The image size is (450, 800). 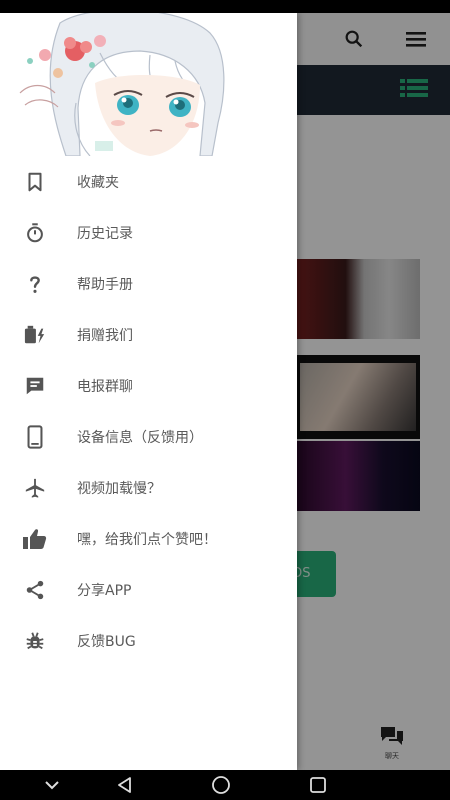 I want to click on question-icon, so click(x=35, y=284).